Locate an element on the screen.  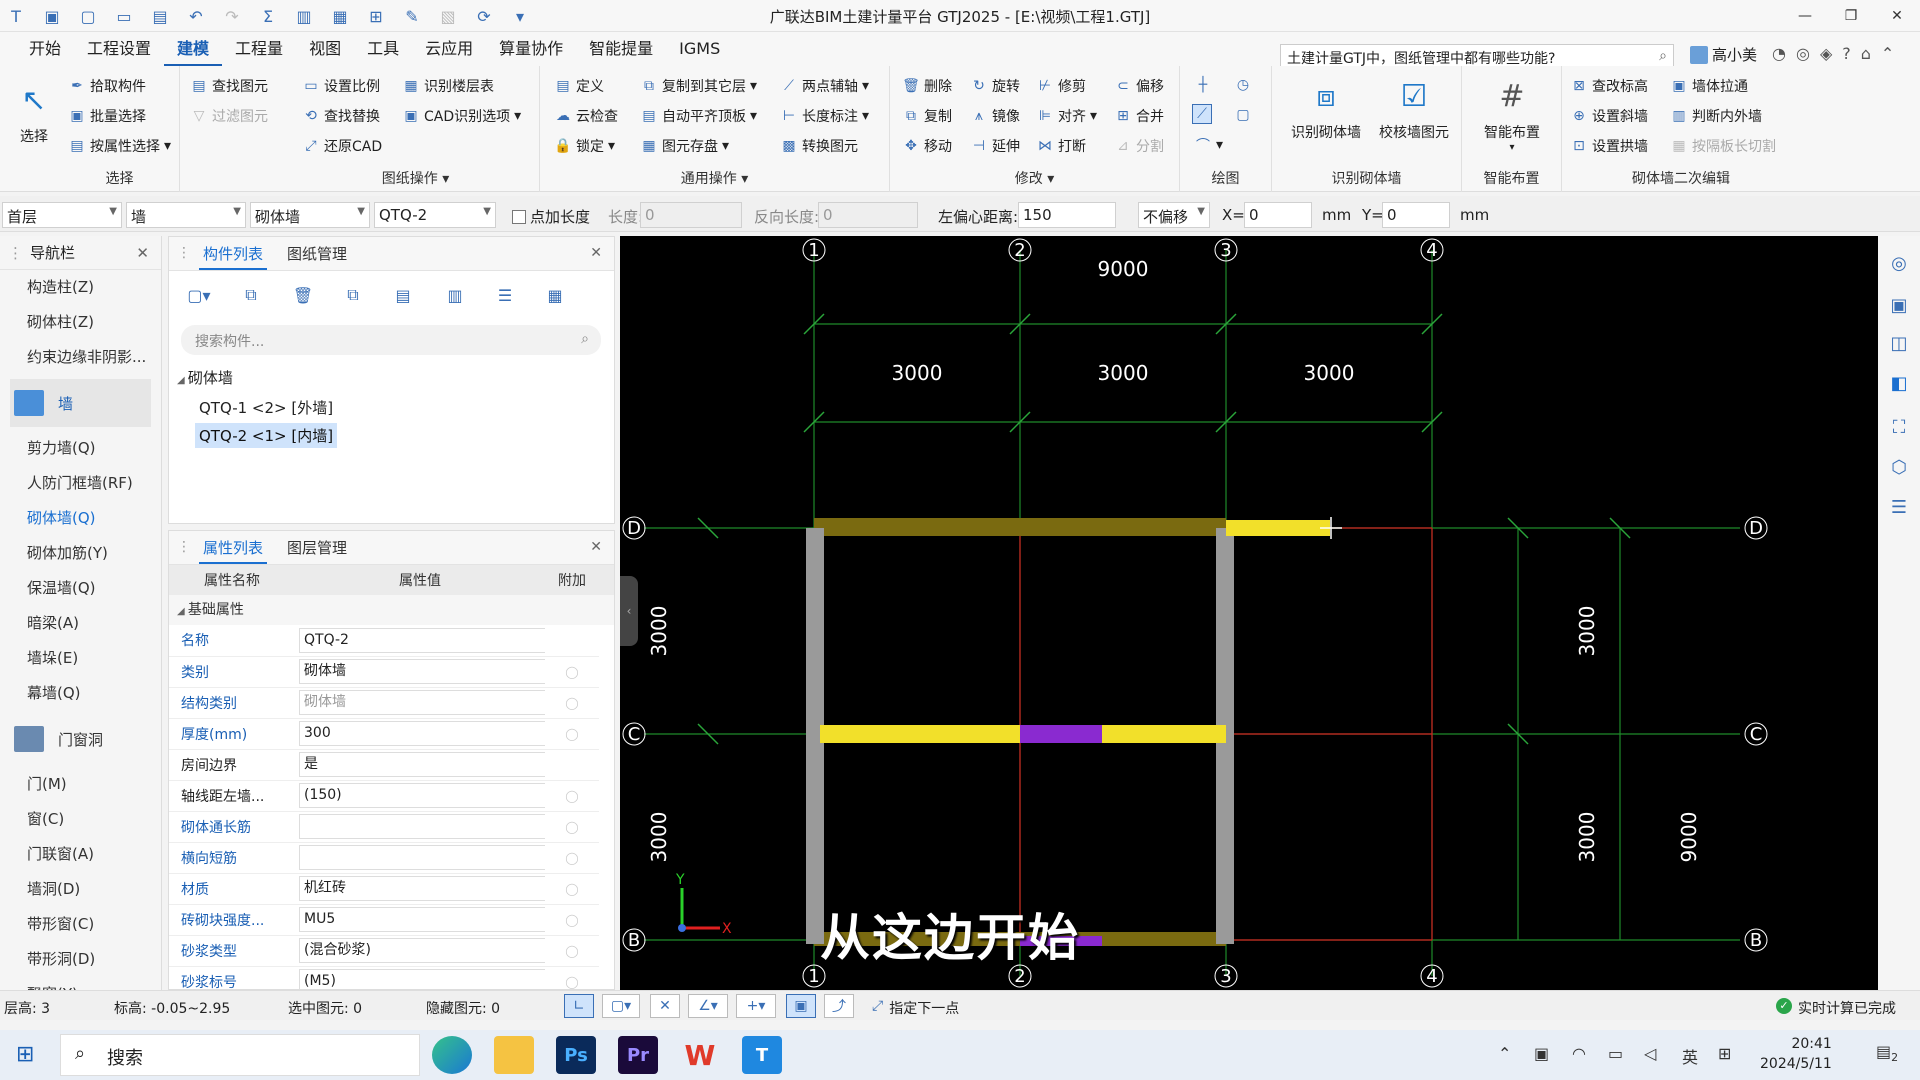
3d-view-icon: ▣ is located at coordinates (1899, 305).